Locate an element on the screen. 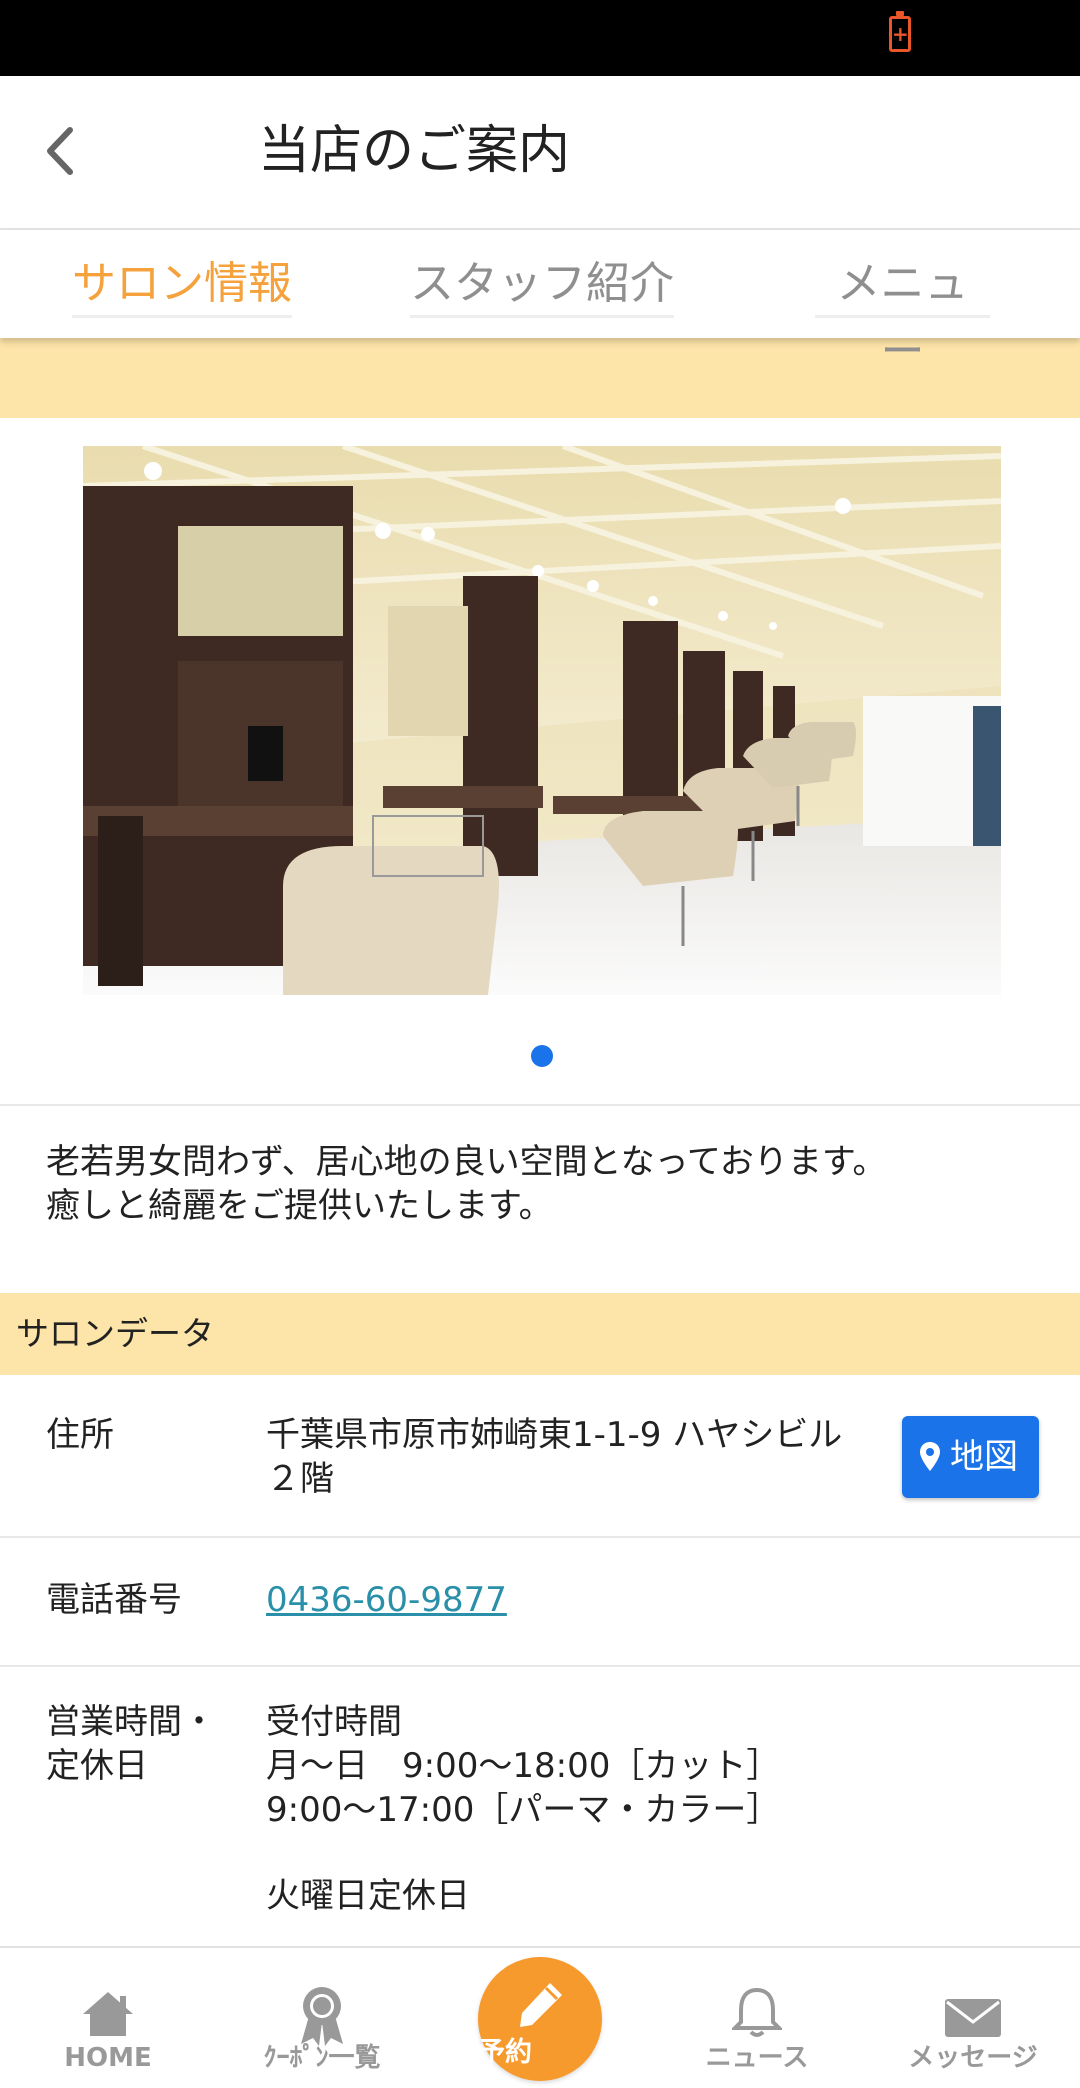 This screenshot has width=1080, height=2088. map-button-label: 地図 is located at coordinates (984, 1457).